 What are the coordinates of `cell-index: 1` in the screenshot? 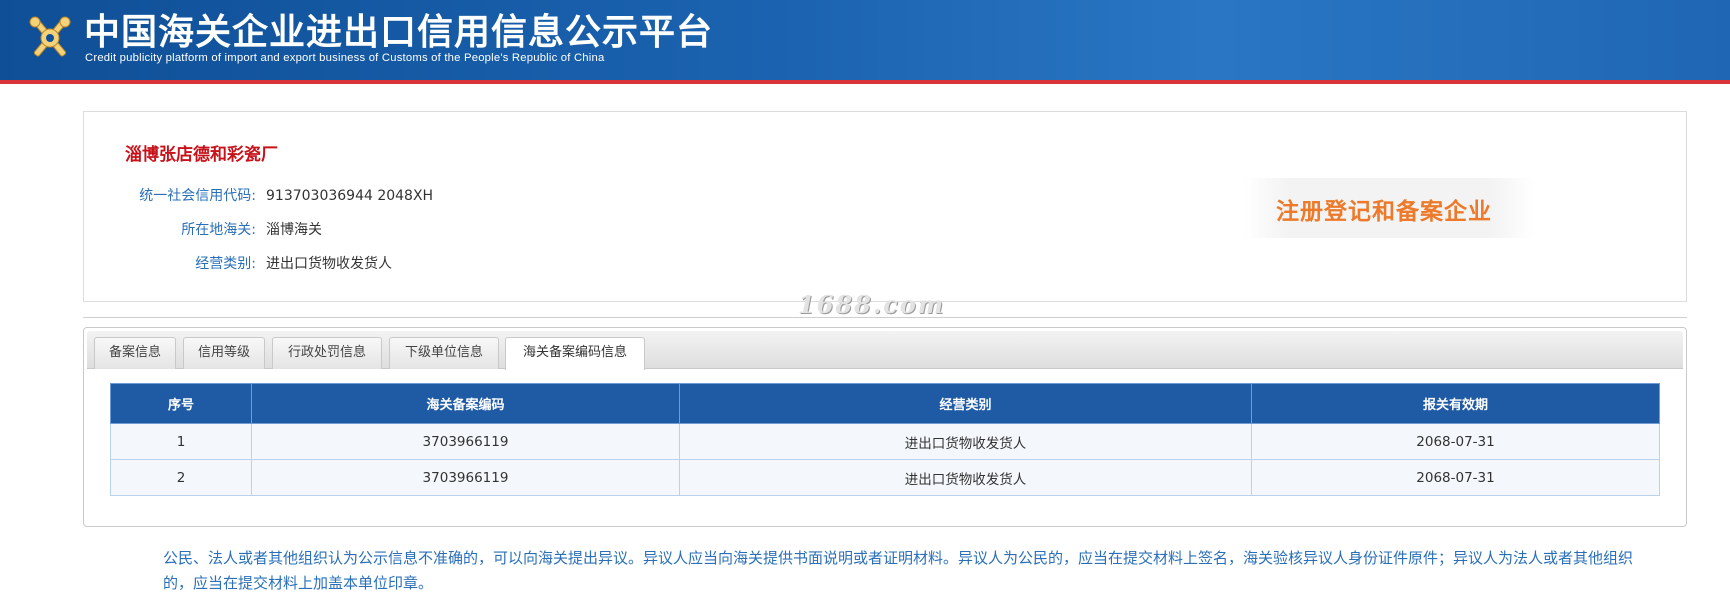 It's located at (181, 441).